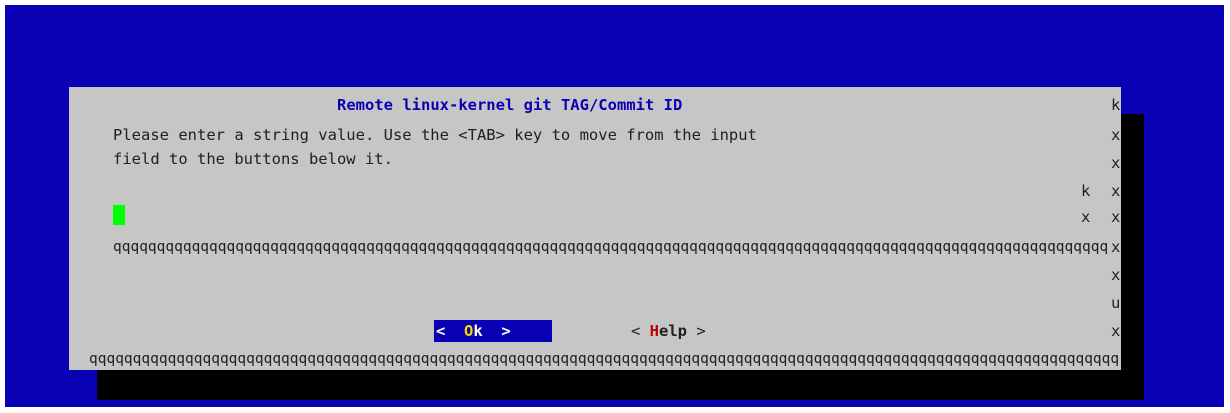 The height and width of the screenshot is (413, 1230). Describe the element at coordinates (510, 105) in the screenshot. I see `dialog-title: Remote linux-kernel git TAG/Commit ID` at that location.